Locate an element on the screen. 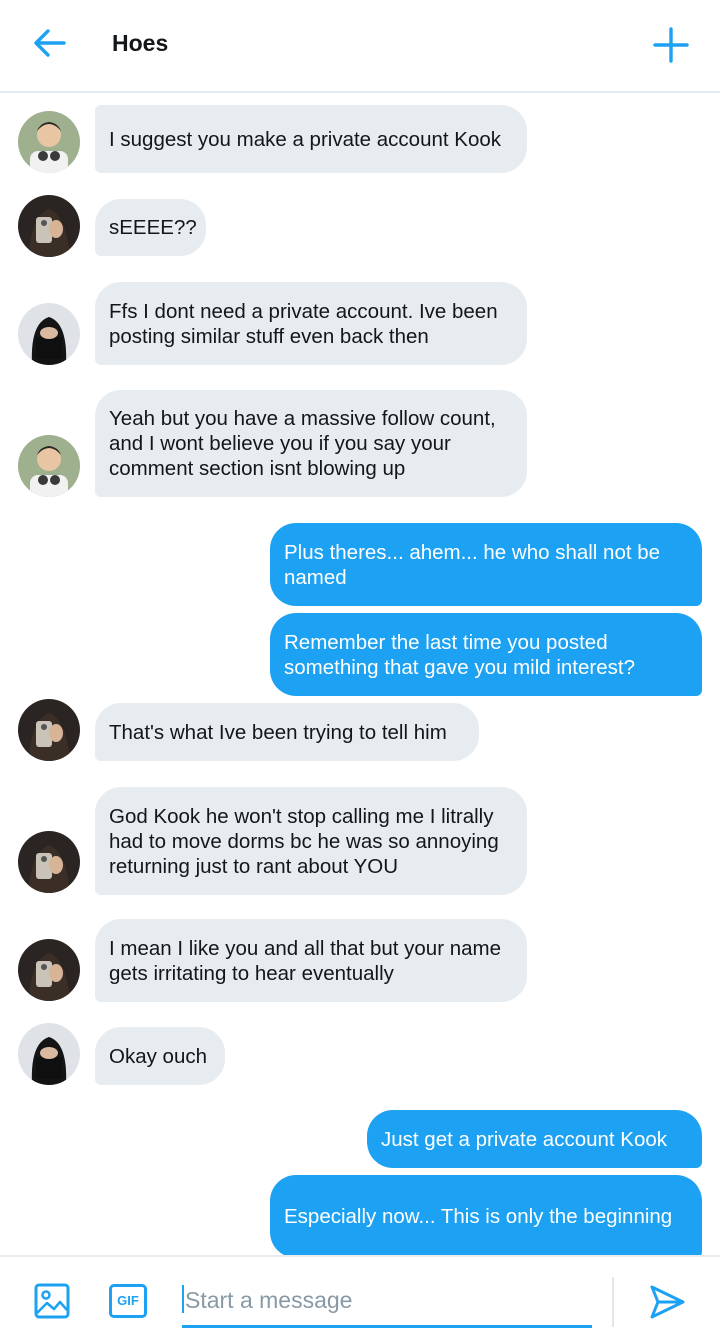 This screenshot has height=1341, width=720. message-bubble: sEEEE?? is located at coordinates (150, 227).